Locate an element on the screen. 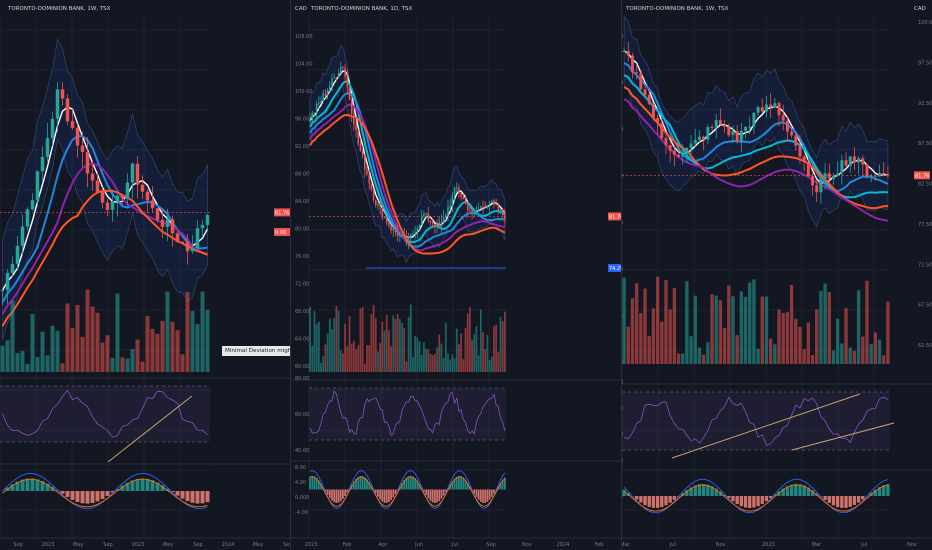 The height and width of the screenshot is (550, 932). price-axis-label: 96.00 is located at coordinates (302, 120).